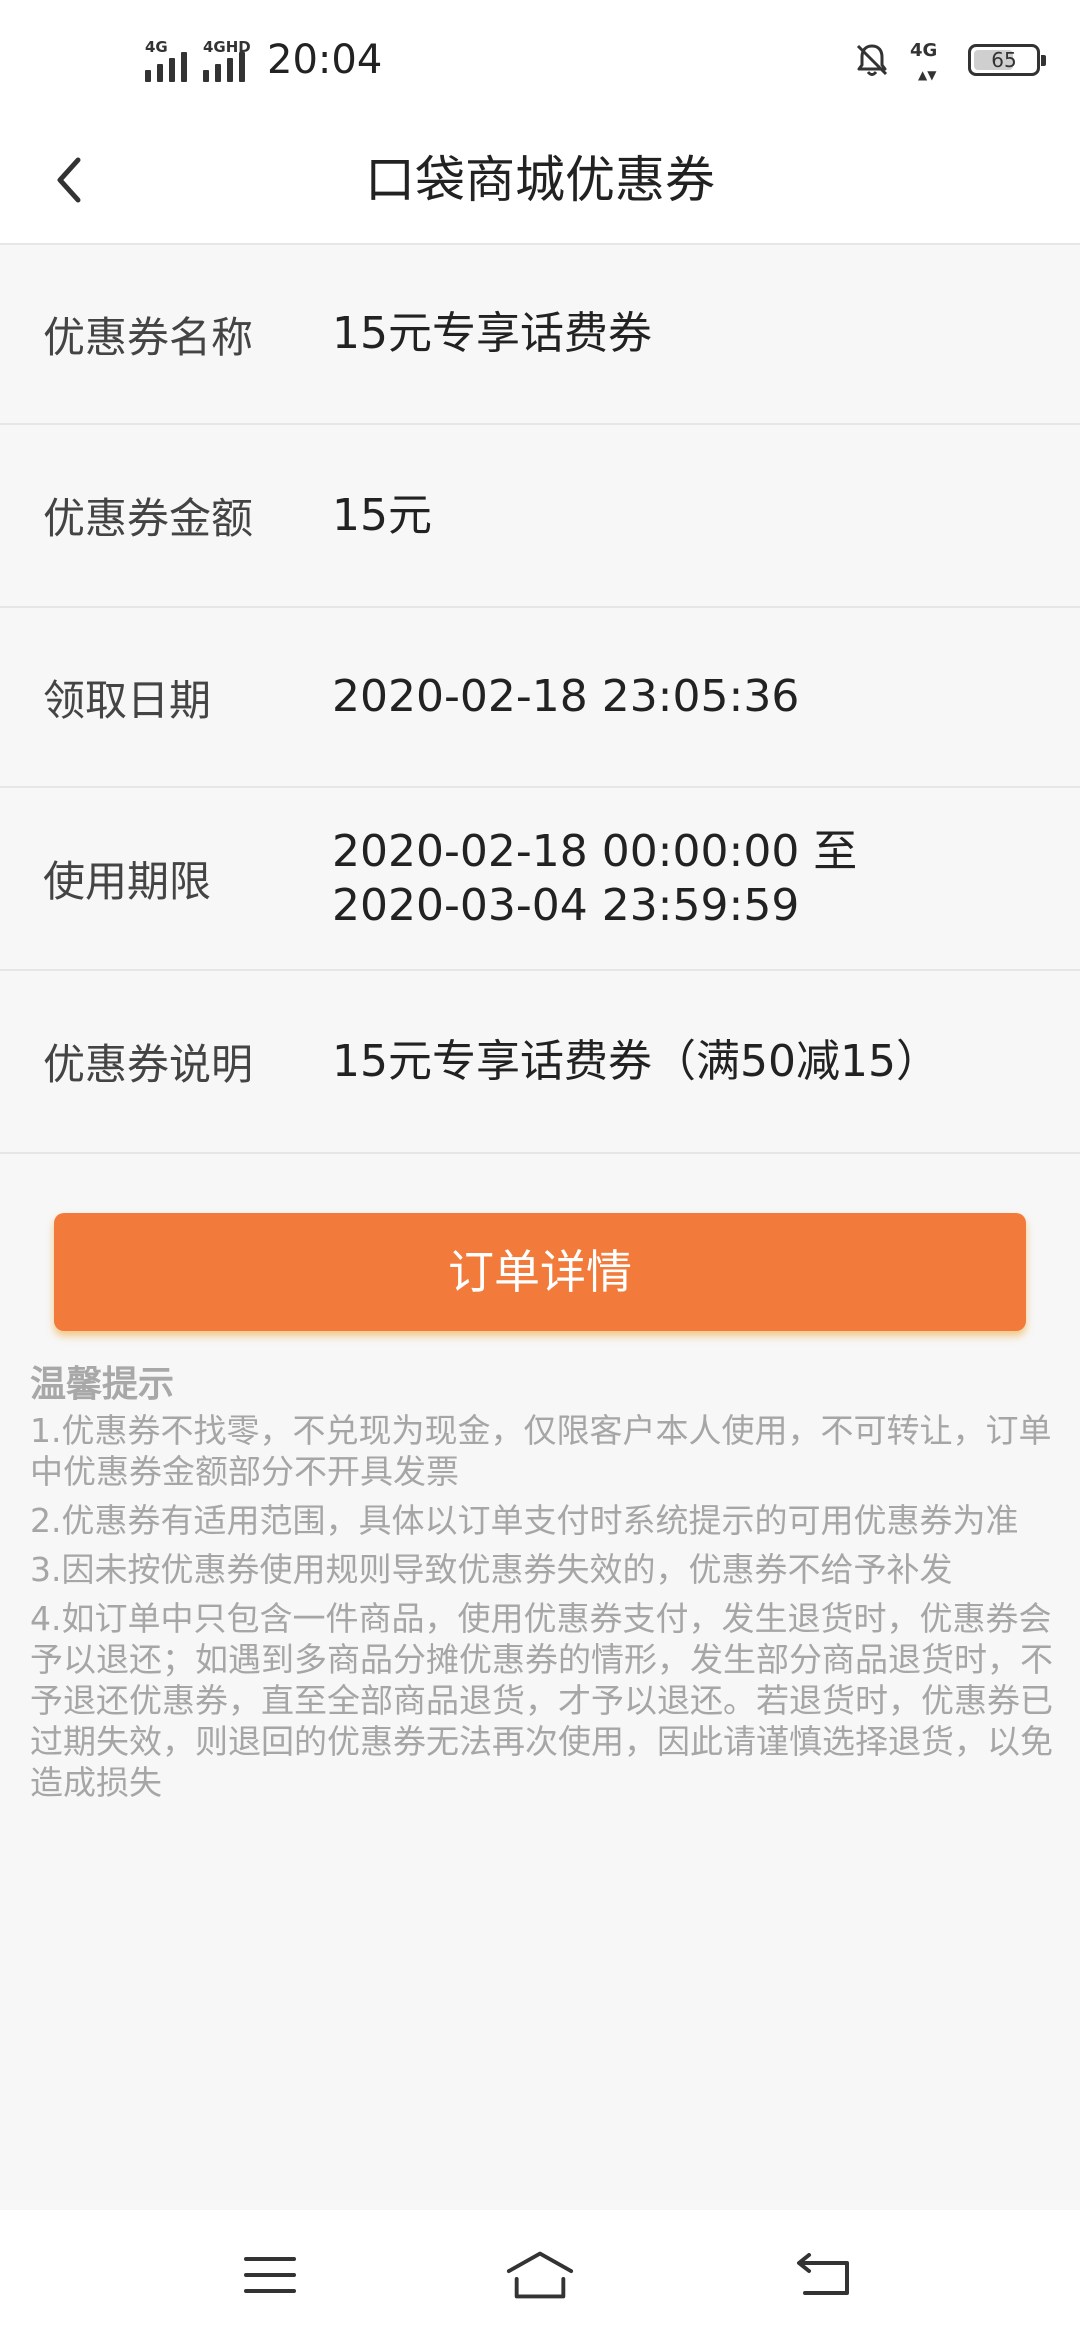  What do you see at coordinates (227, 60) in the screenshot?
I see `sim2-signal-icon: 4GHD` at bounding box center [227, 60].